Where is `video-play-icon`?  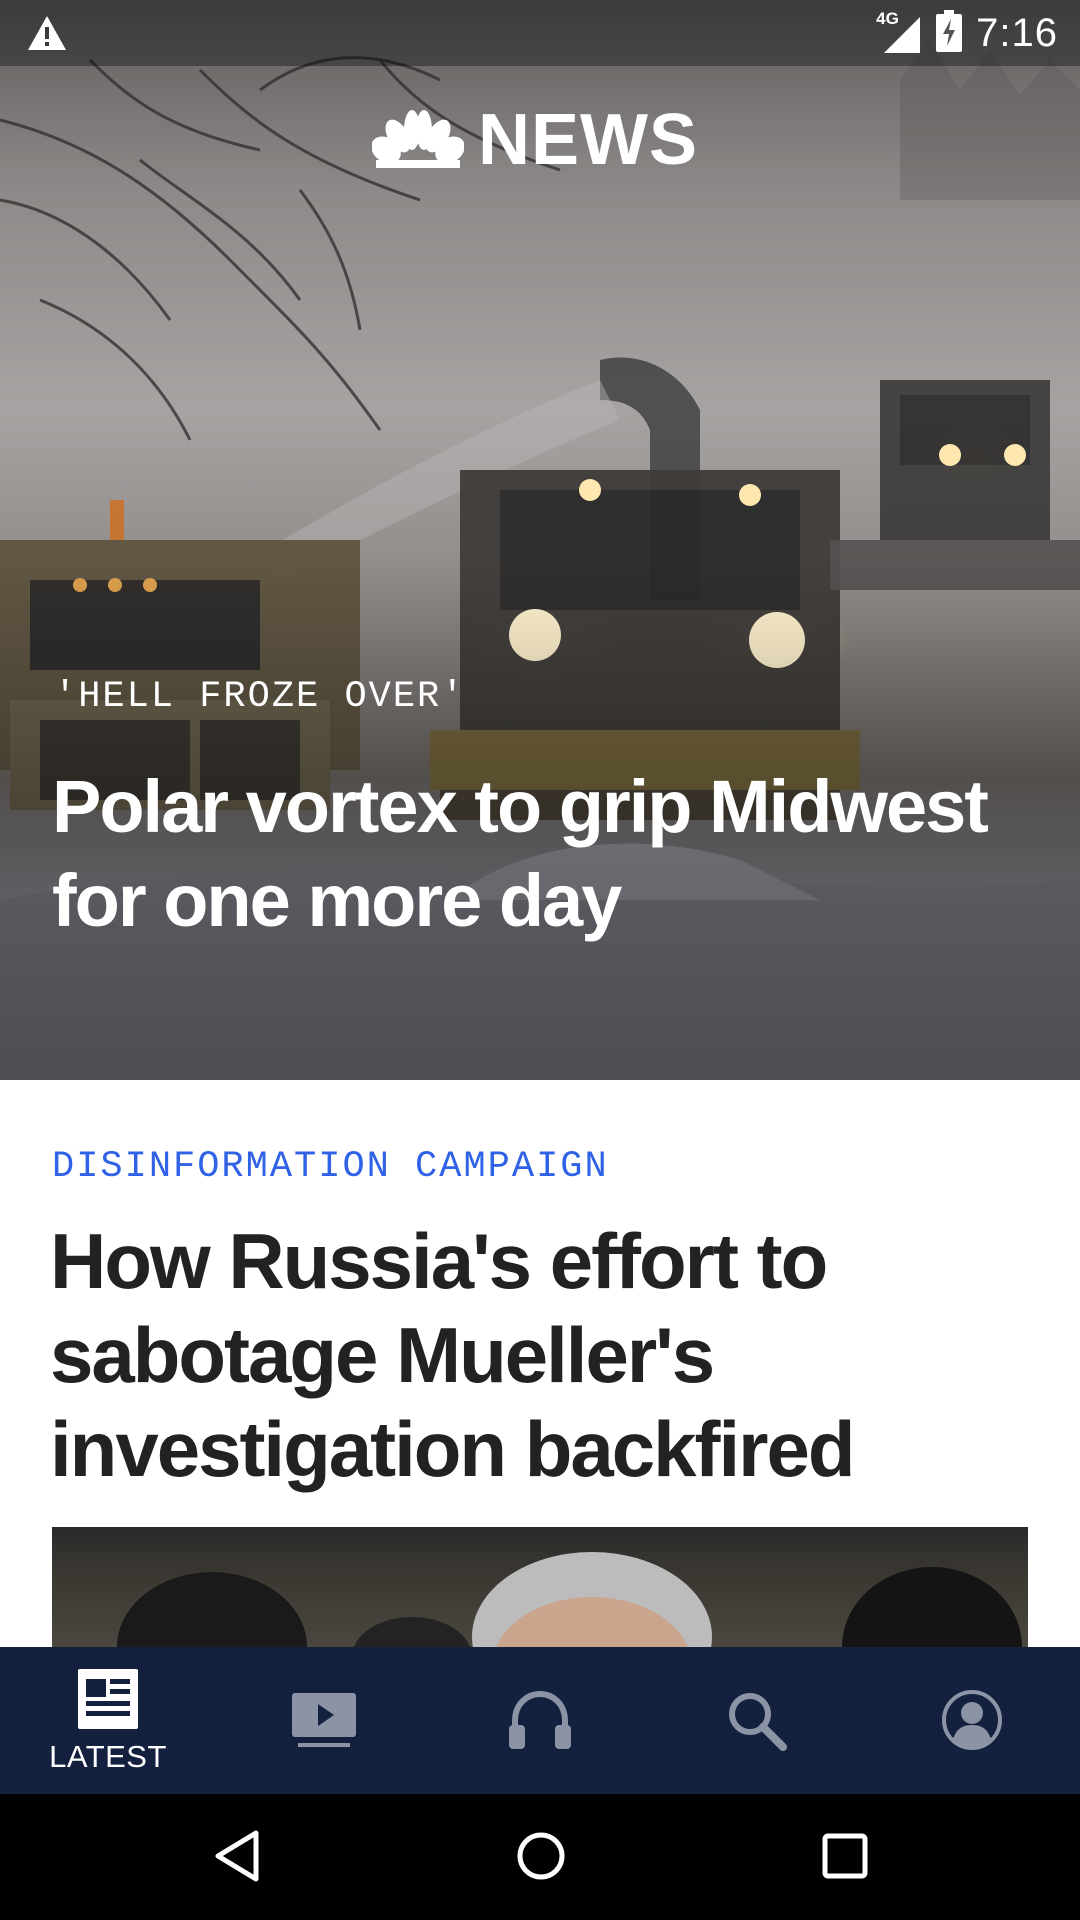
video-play-icon is located at coordinates (324, 1723).